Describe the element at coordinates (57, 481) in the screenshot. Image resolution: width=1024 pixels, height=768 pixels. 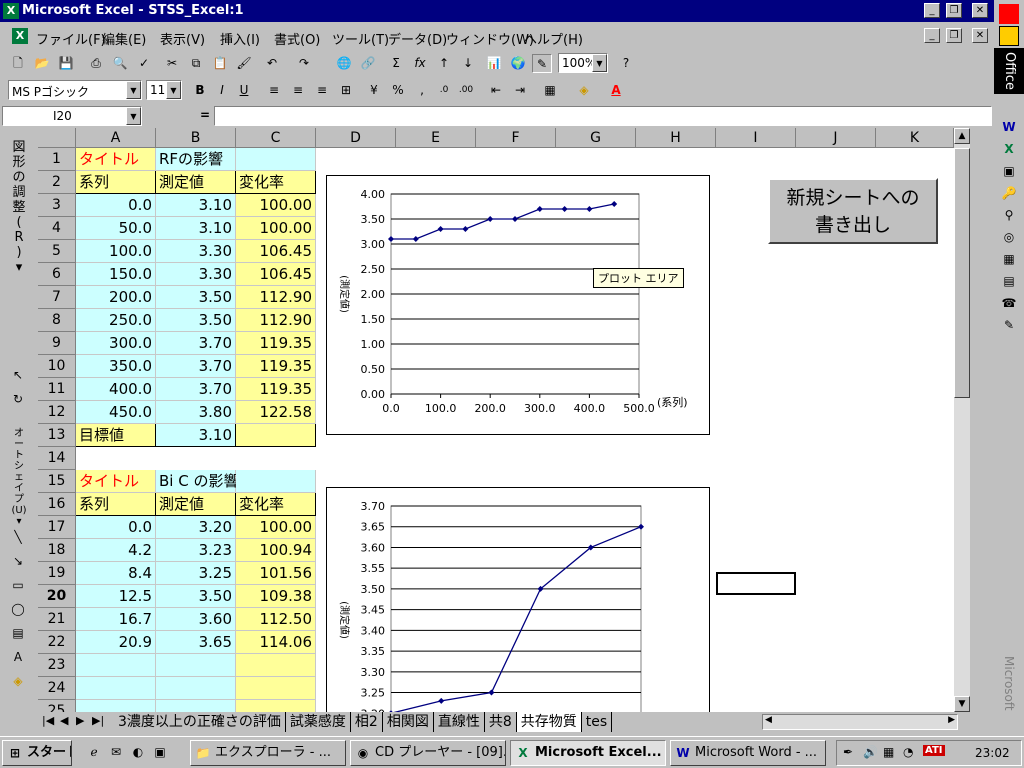
I see `row-header: 15` at that location.